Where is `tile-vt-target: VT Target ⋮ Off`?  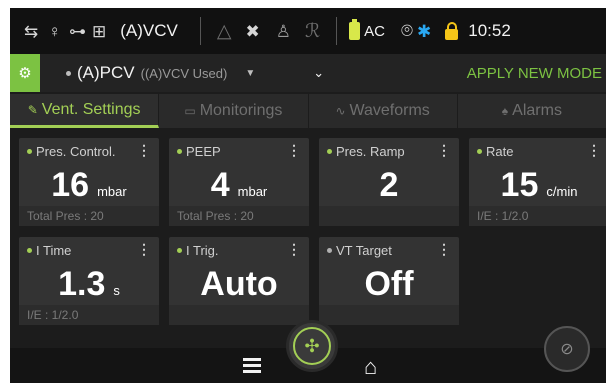
tile-vt-target: VT Target ⋮ Off is located at coordinates (389, 281).